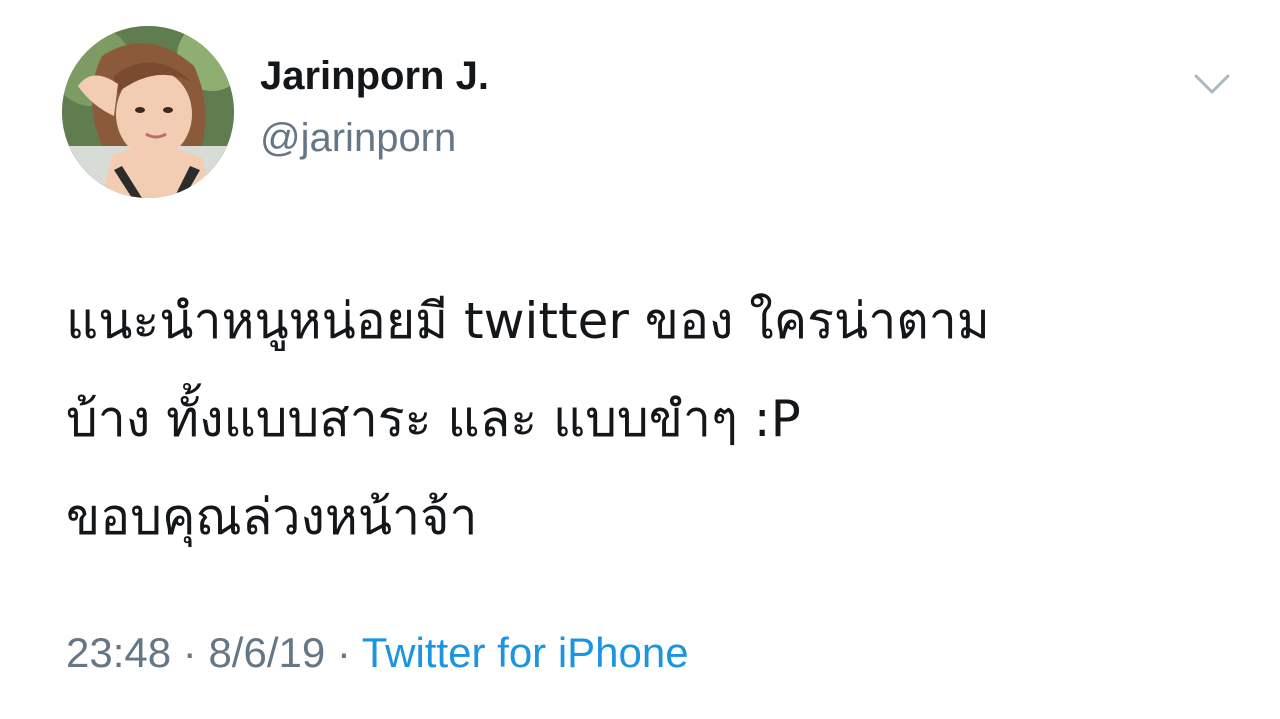 The width and height of the screenshot is (1280, 719). What do you see at coordinates (433, 419) in the screenshot?
I see `tweet-text-line: บ้าง ทั้งแบบสาระ และ แบบขำๆ :P` at bounding box center [433, 419].